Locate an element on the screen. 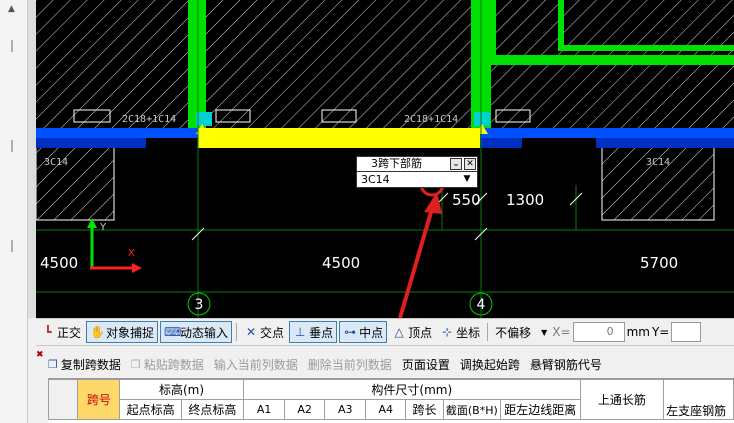 The image size is (734, 423). dimension-550: 550 is located at coordinates (466, 200).